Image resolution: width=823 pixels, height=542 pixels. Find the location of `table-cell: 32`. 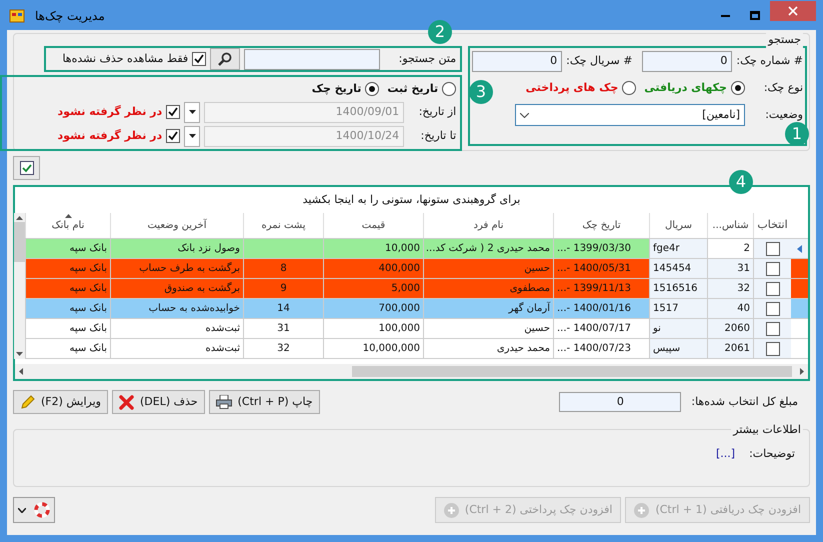

table-cell: 32 is located at coordinates (730, 288).